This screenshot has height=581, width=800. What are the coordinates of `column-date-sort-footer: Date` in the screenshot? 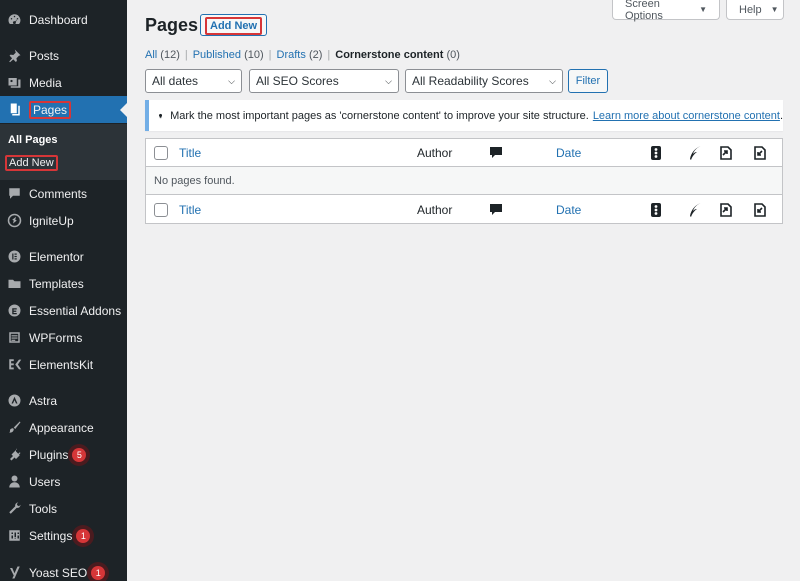 It's located at (568, 210).